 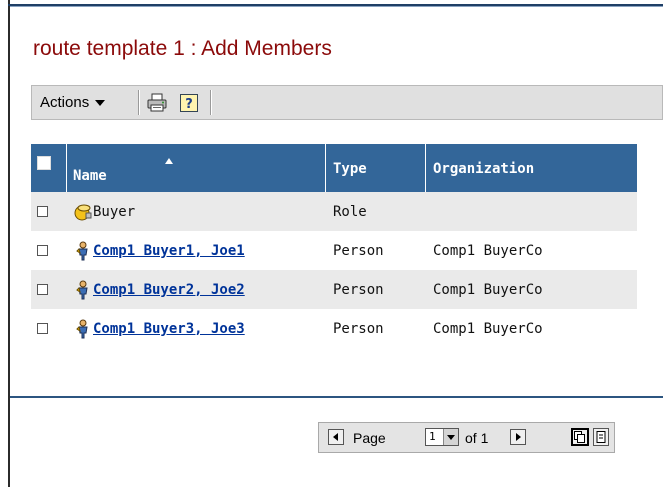 I want to click on member-name: Buyer, so click(x=114, y=211).